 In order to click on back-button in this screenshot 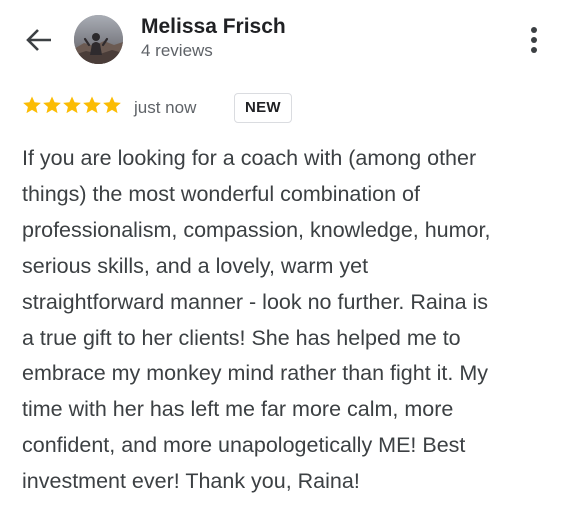, I will do `click(39, 40)`.